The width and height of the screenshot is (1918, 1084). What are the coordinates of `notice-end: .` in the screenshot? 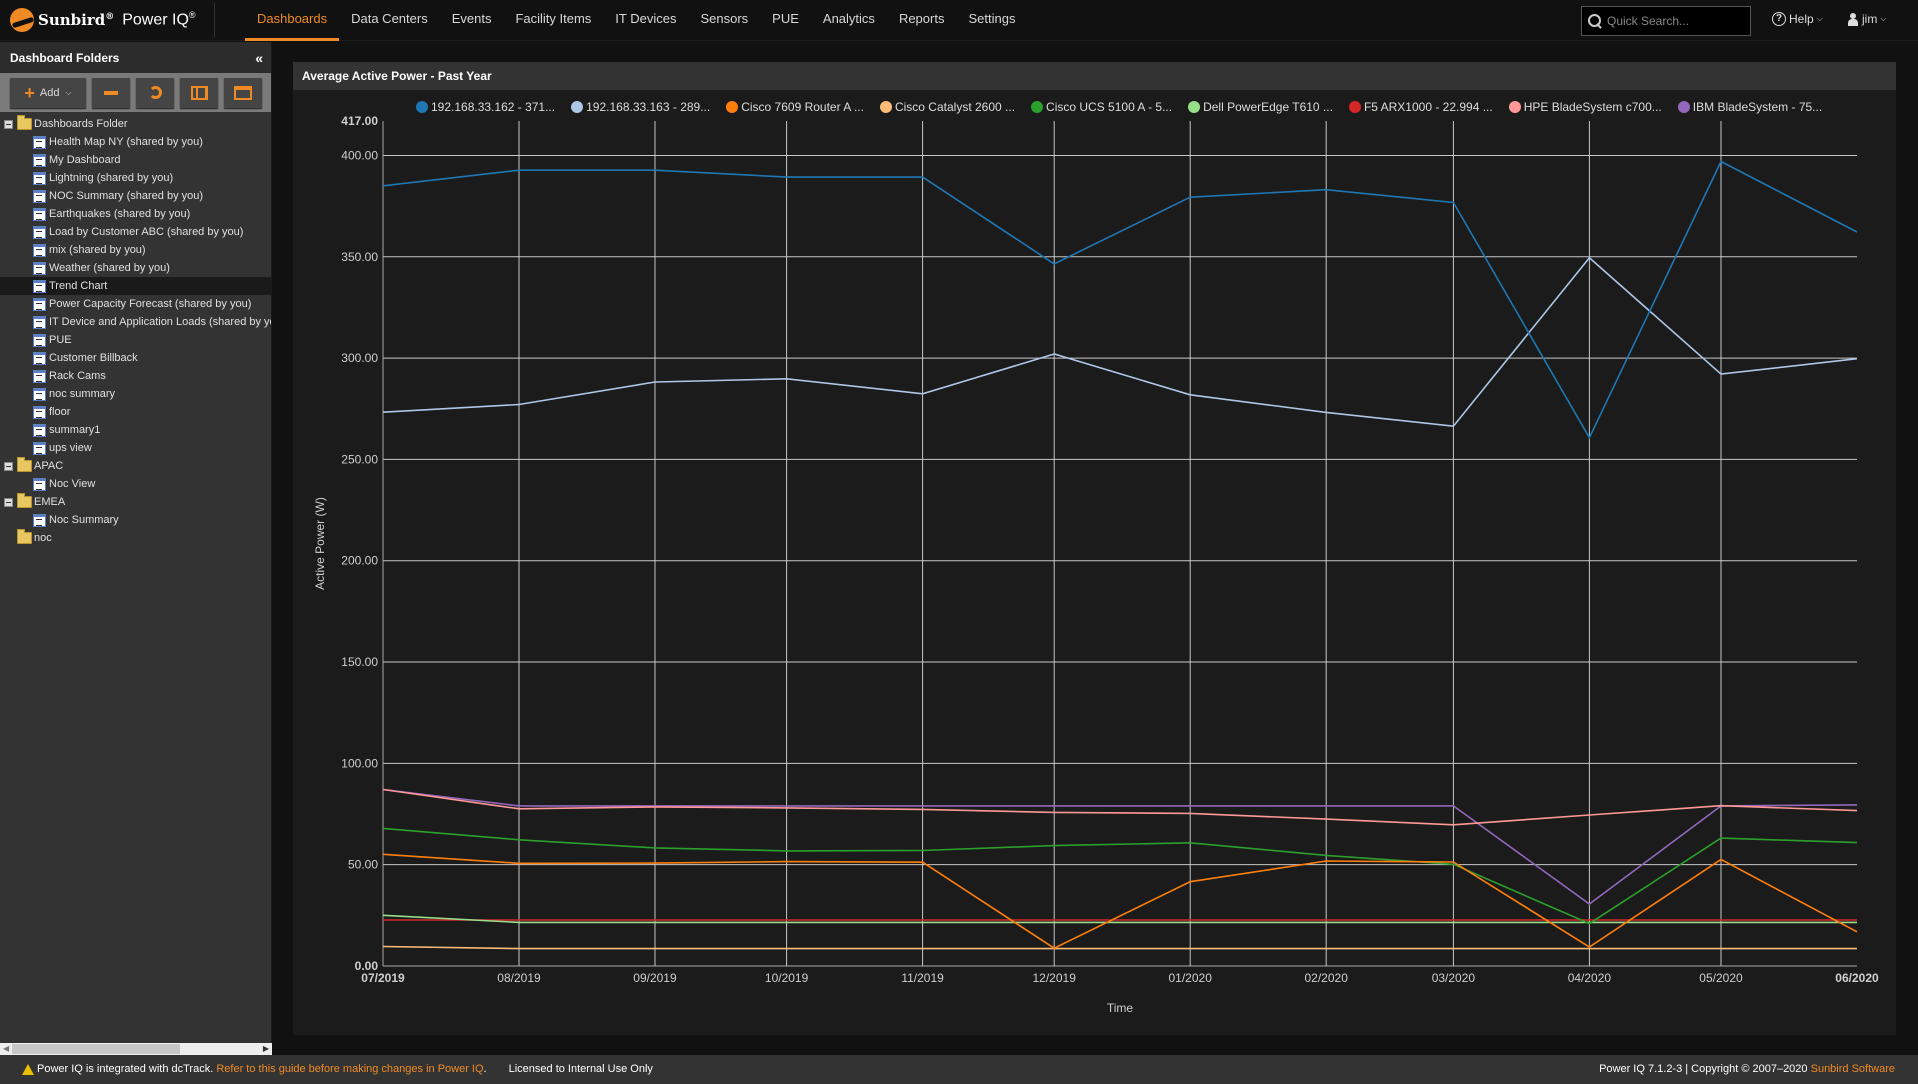 It's located at (485, 1069).